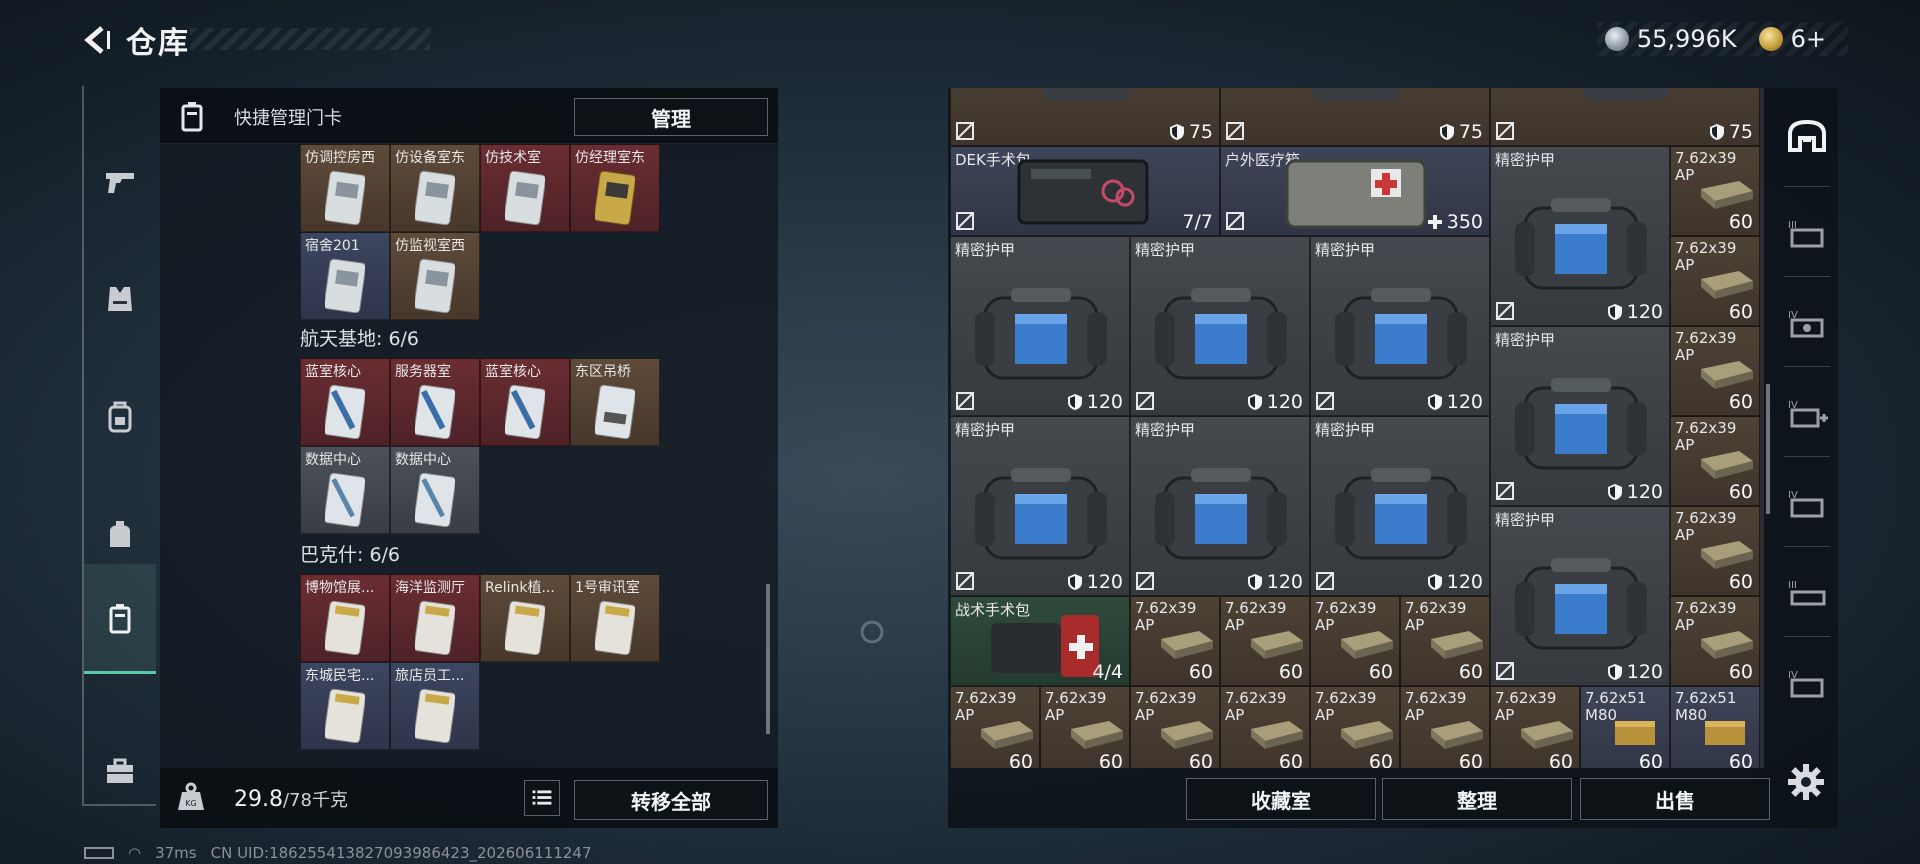 The height and width of the screenshot is (864, 1920). I want to click on nav-storage-tier4b: IV, so click(1807, 504).